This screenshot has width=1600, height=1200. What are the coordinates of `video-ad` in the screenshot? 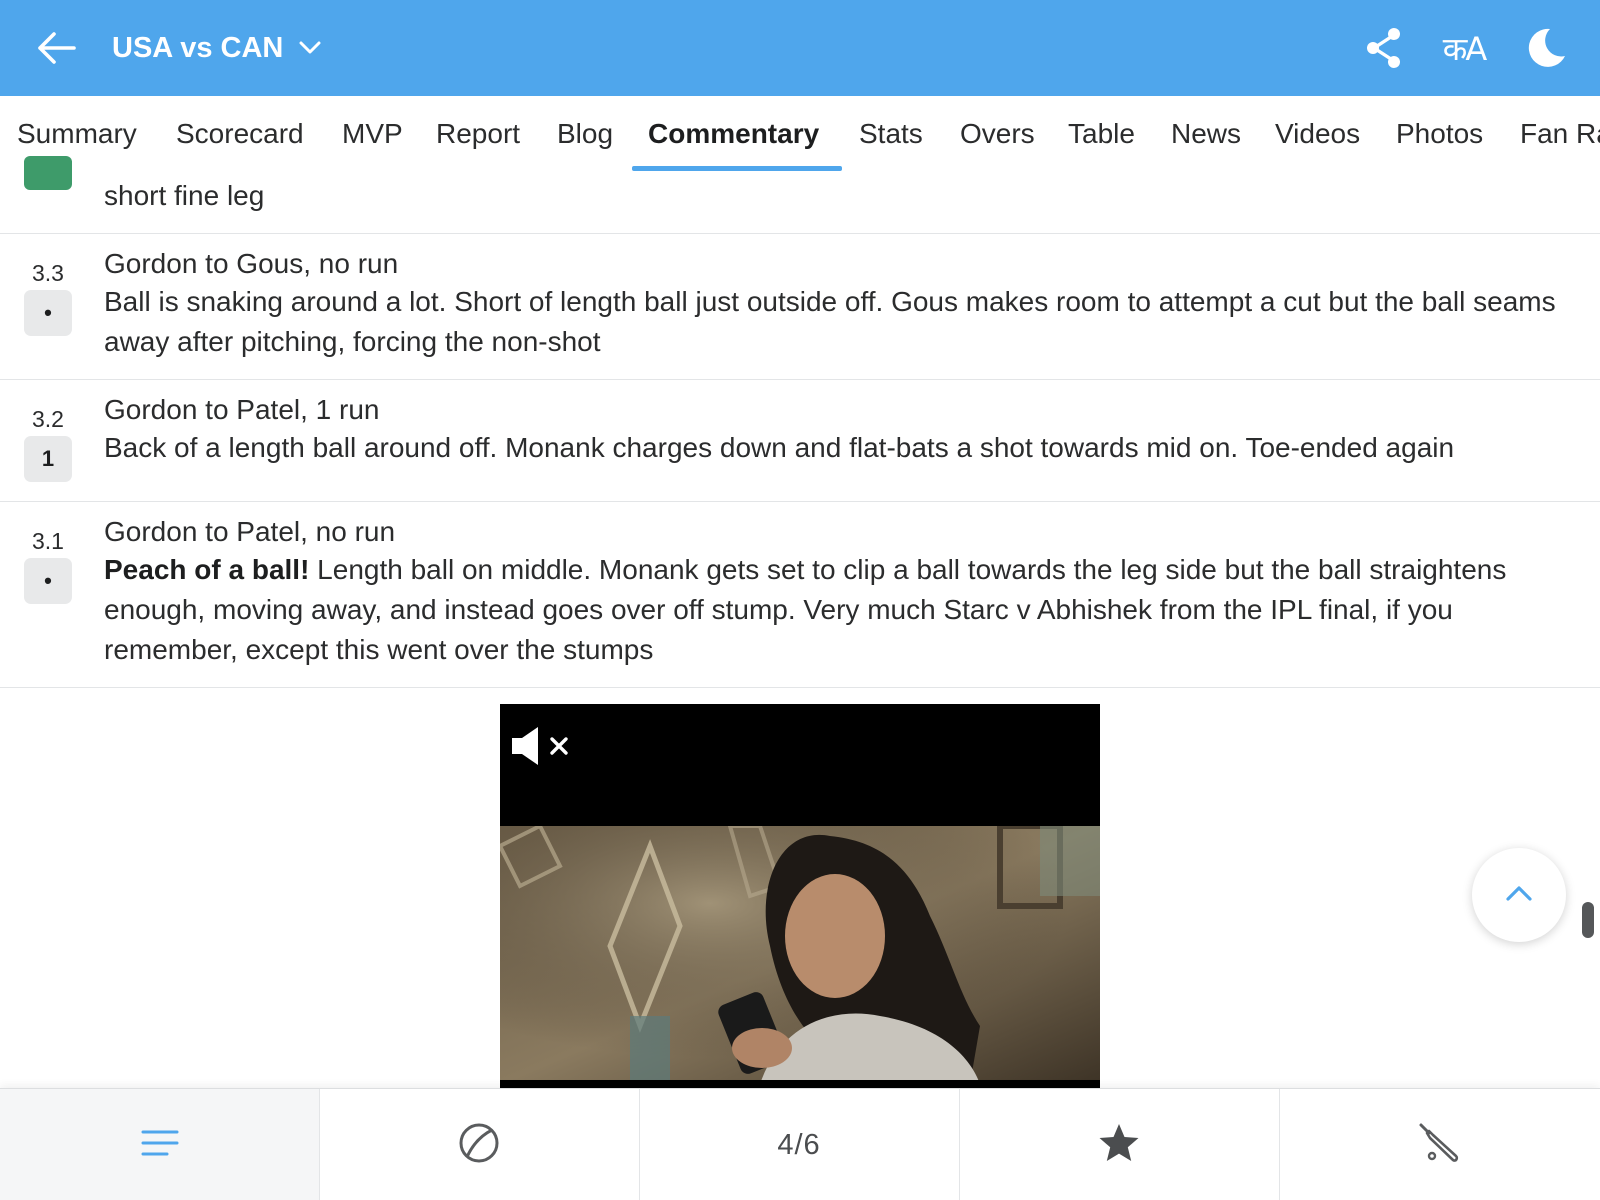 It's located at (800, 896).